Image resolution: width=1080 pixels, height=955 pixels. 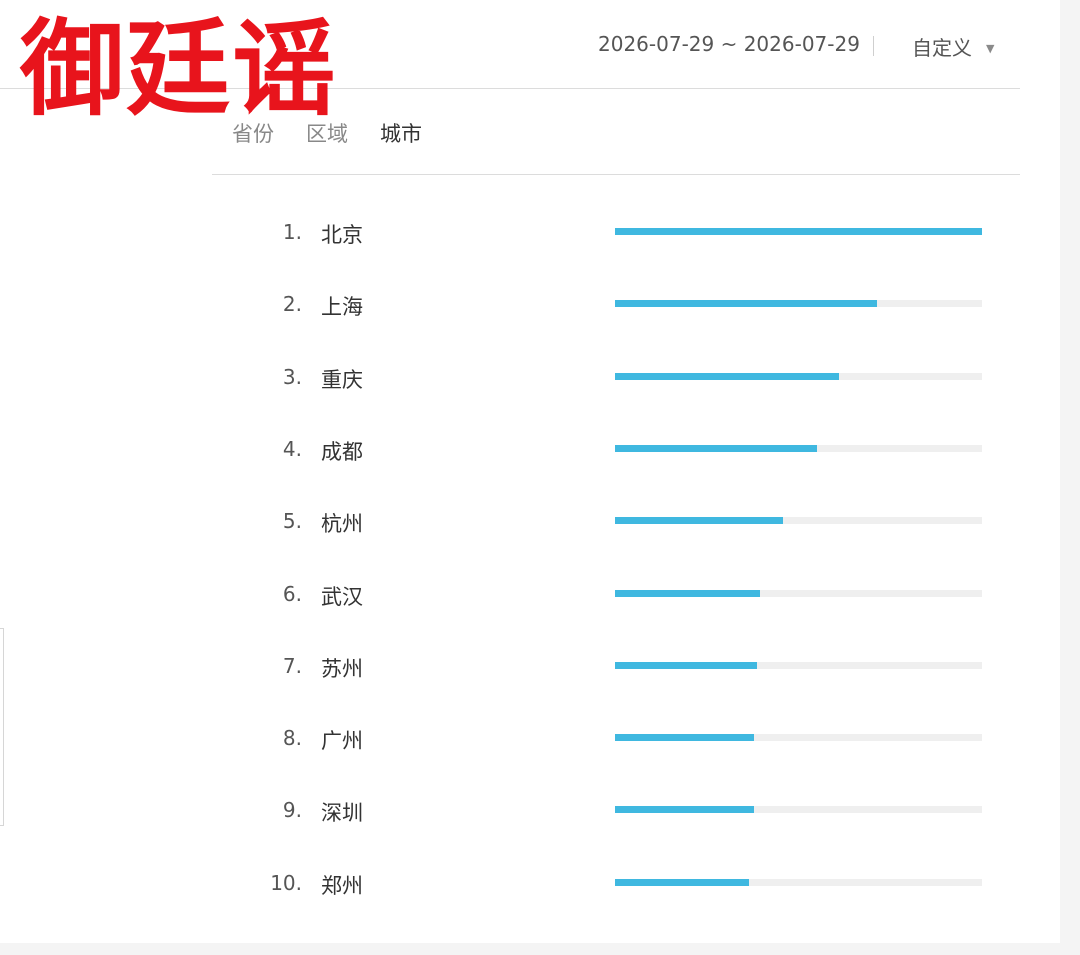 What do you see at coordinates (530, 521) in the screenshot?
I see `ranking-row: 5. 杭州` at bounding box center [530, 521].